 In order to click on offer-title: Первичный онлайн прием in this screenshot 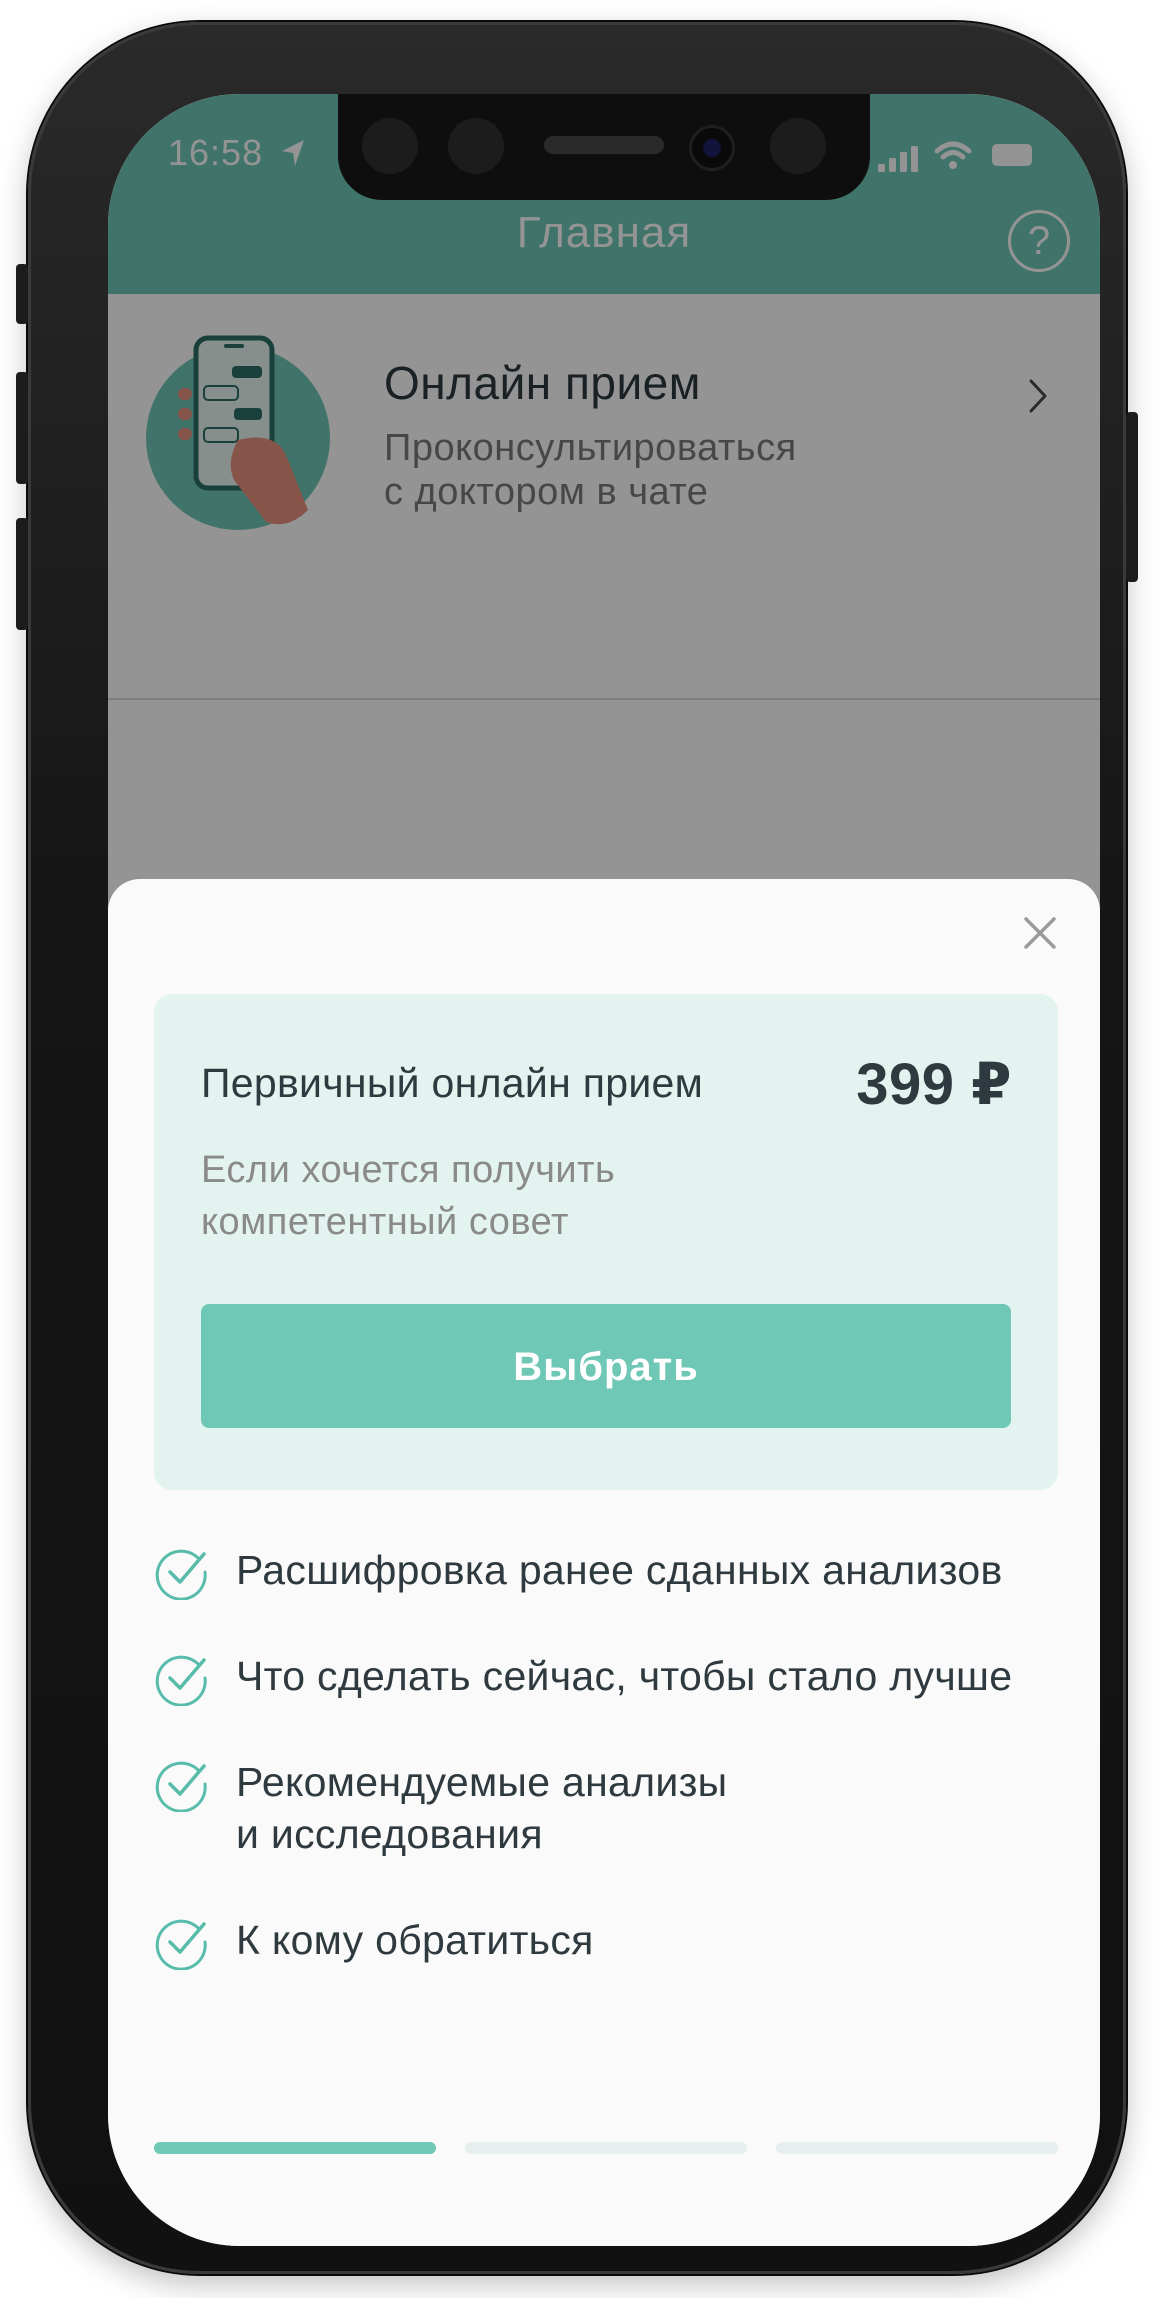, I will do `click(452, 1083)`.